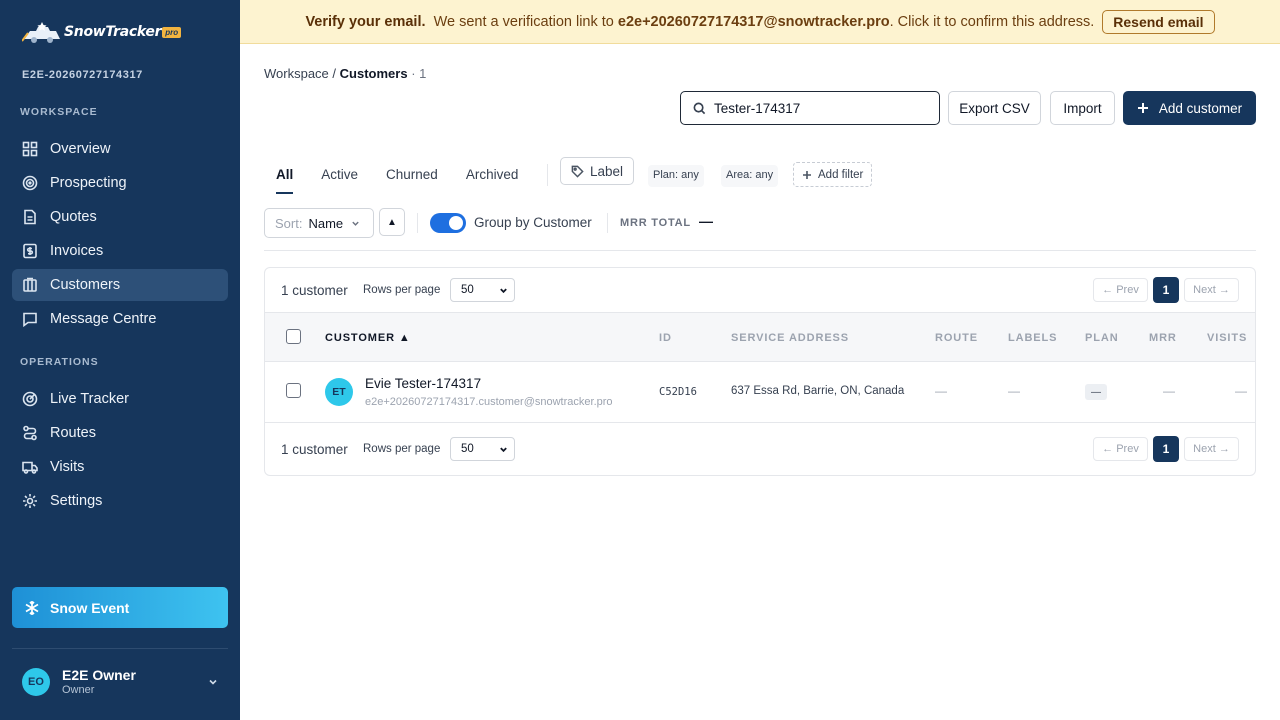  I want to click on plan-filter-chip: Plan: any, so click(676, 176).